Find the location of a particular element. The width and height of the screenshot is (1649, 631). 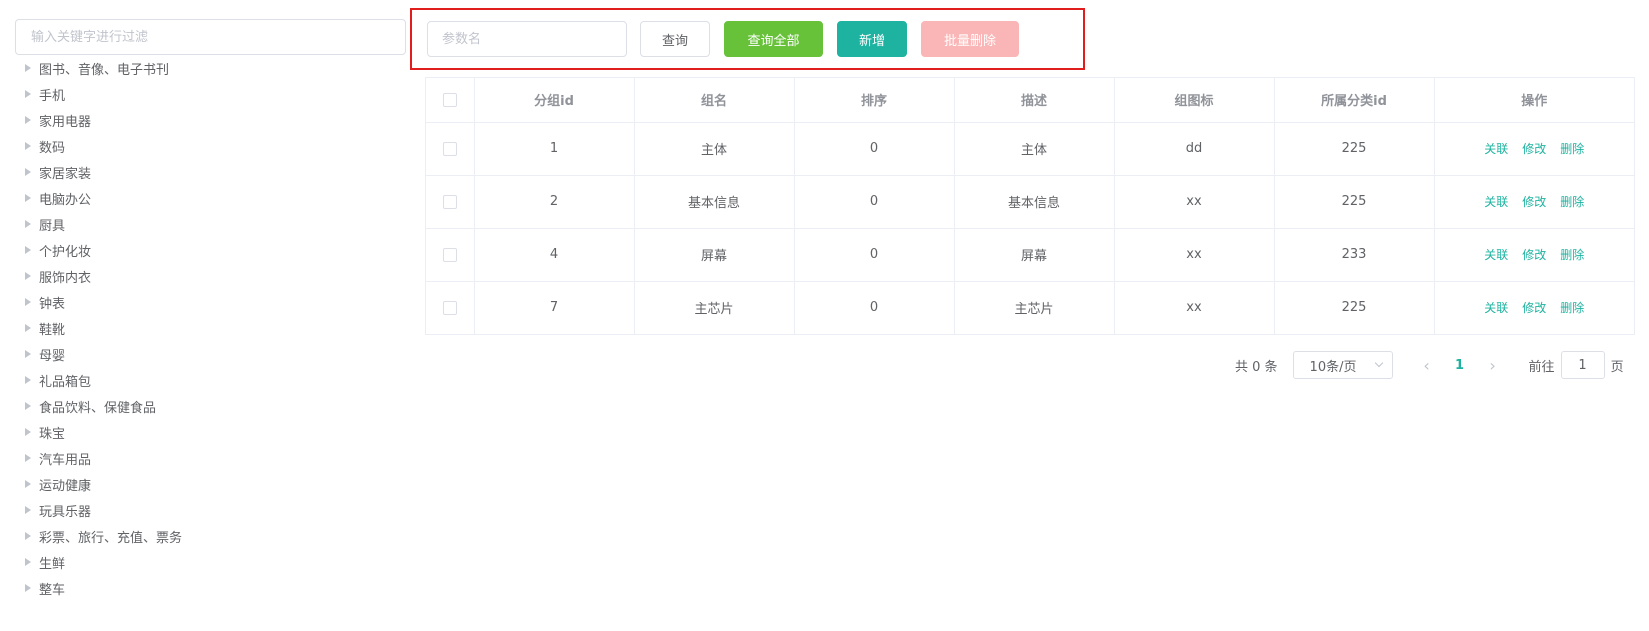

tree-node: 玩具乐器 is located at coordinates (210, 510).